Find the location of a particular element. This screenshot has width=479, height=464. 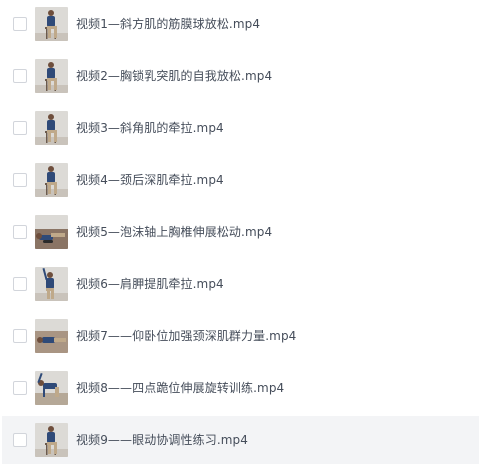

person-standing-arm-raised-thumbnail is located at coordinates (51, 284).